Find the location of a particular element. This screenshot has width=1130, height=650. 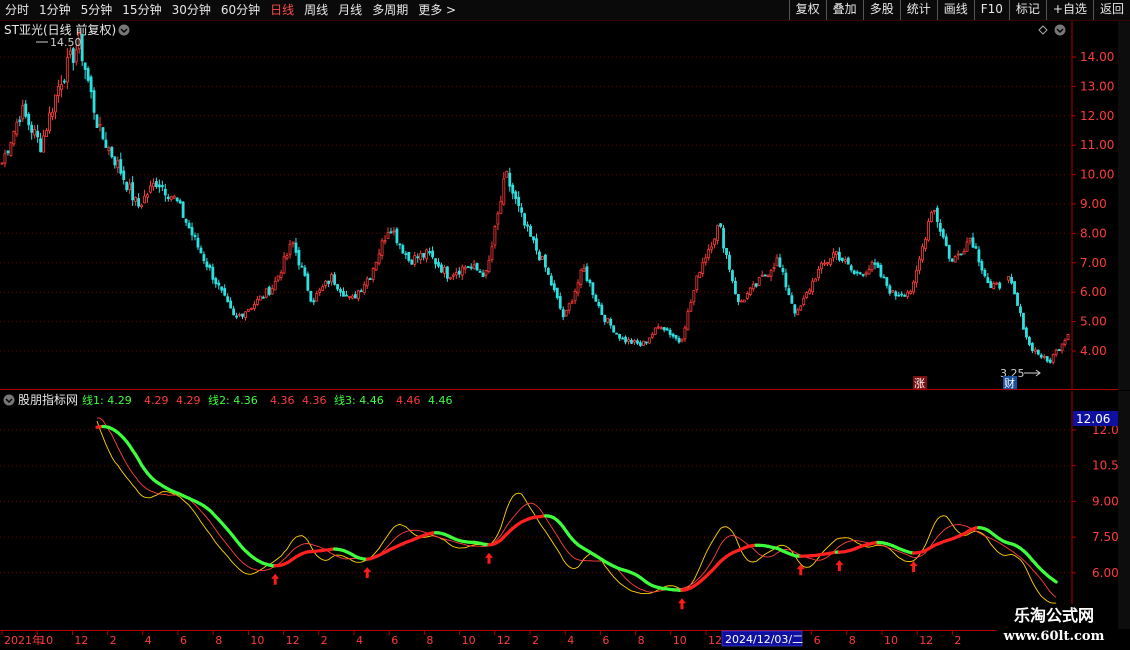

price-tick-label: 7.00 is located at coordinates (1093, 263).